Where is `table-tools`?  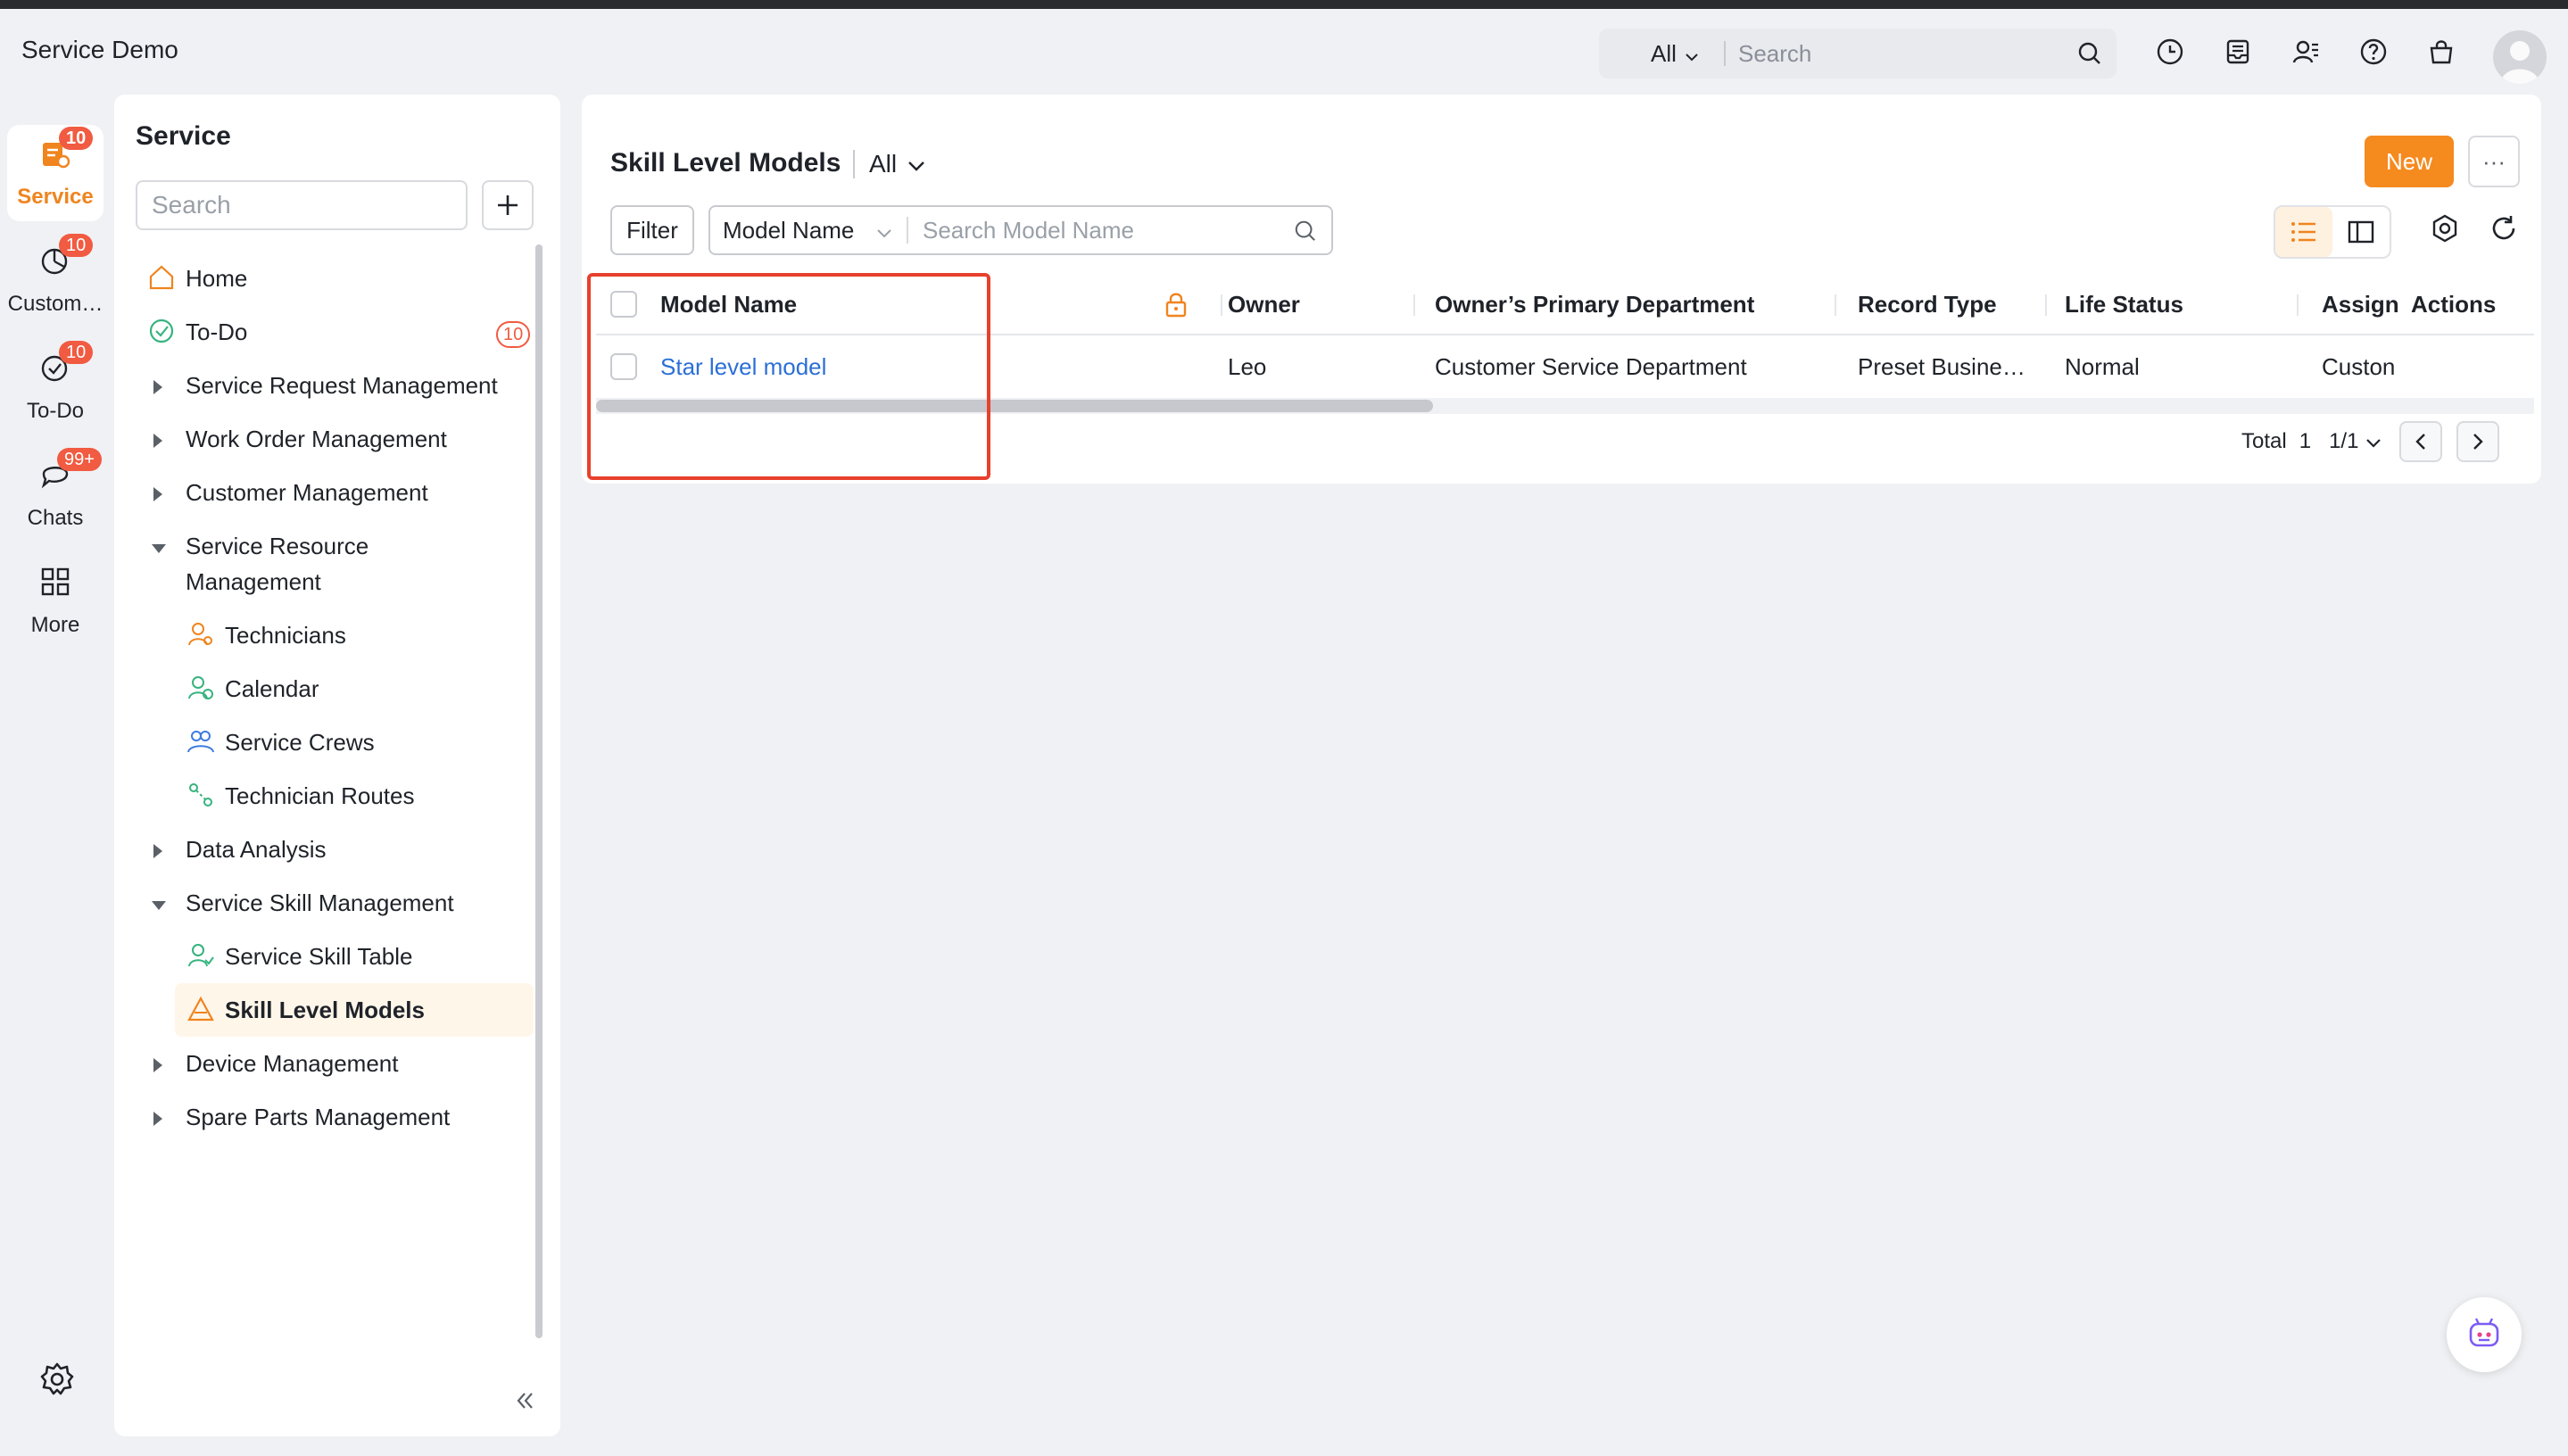 table-tools is located at coordinates (2474, 231).